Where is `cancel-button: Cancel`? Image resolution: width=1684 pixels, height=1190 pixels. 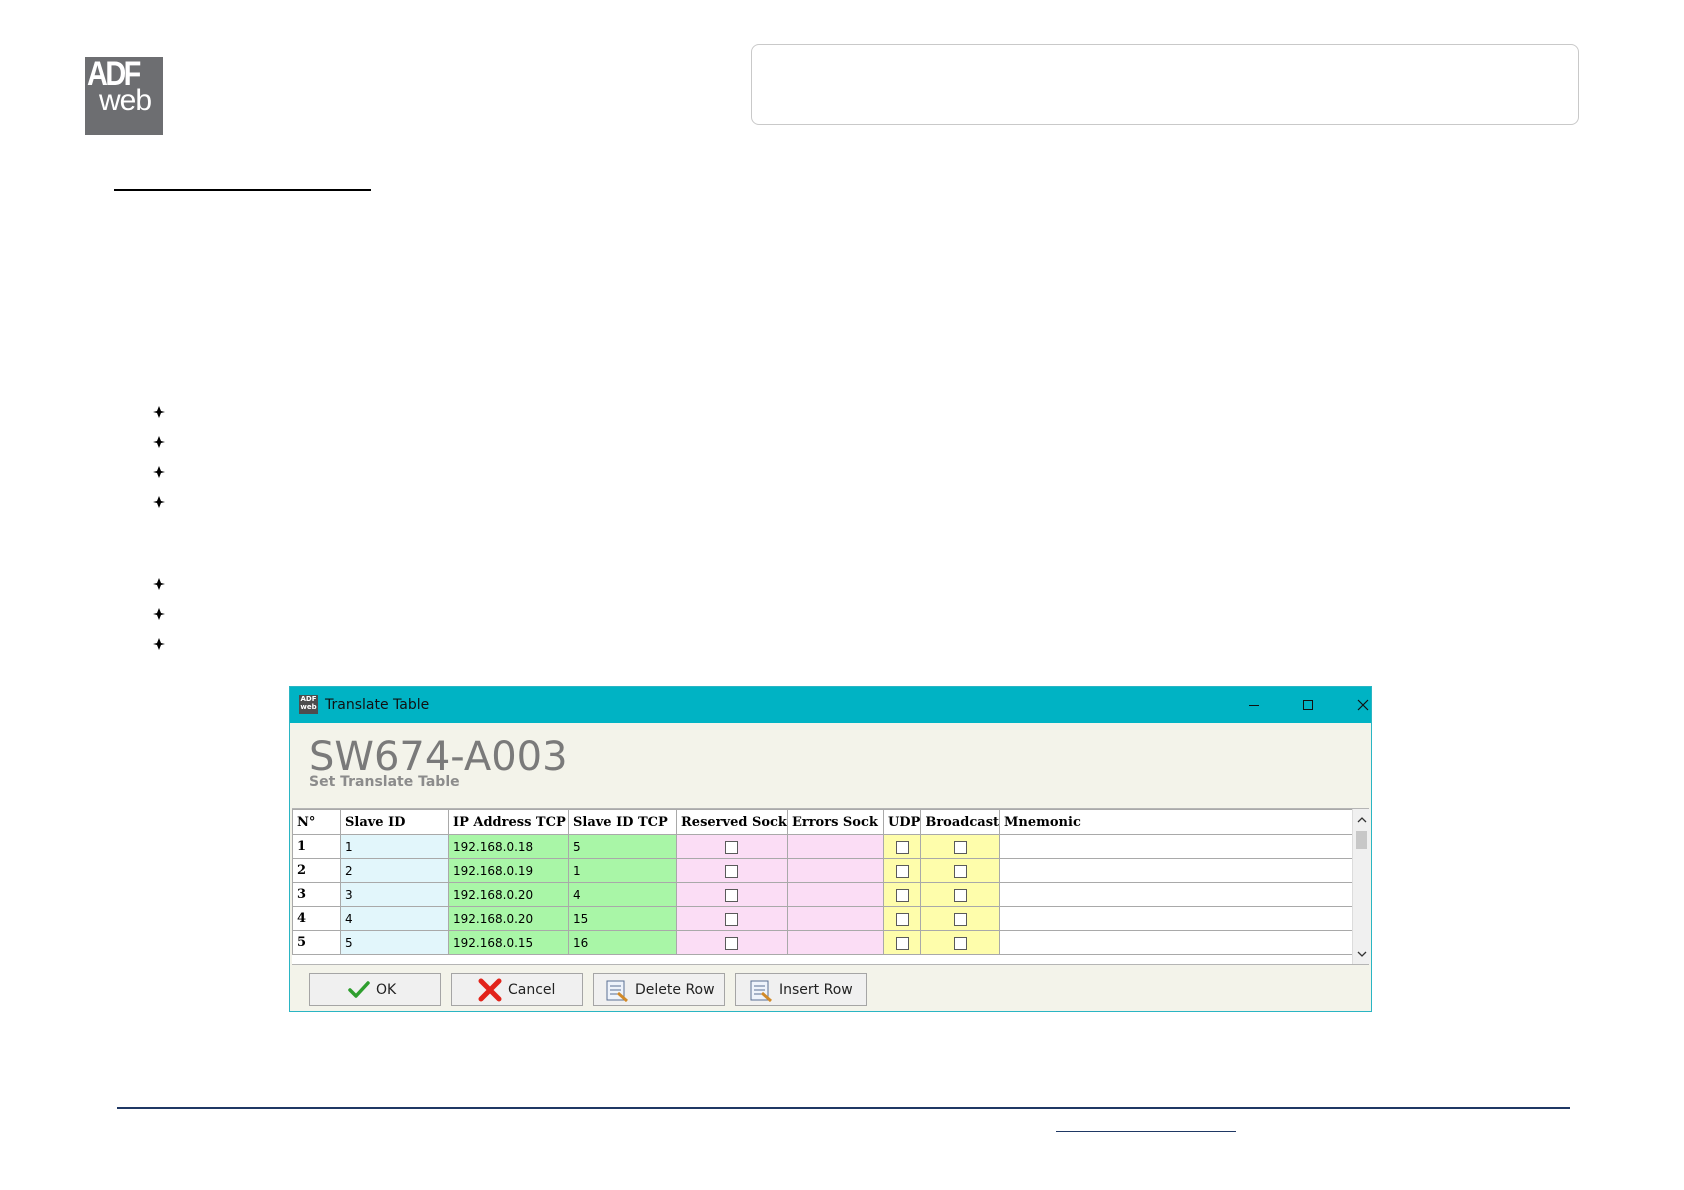
cancel-button: Cancel is located at coordinates (517, 989).